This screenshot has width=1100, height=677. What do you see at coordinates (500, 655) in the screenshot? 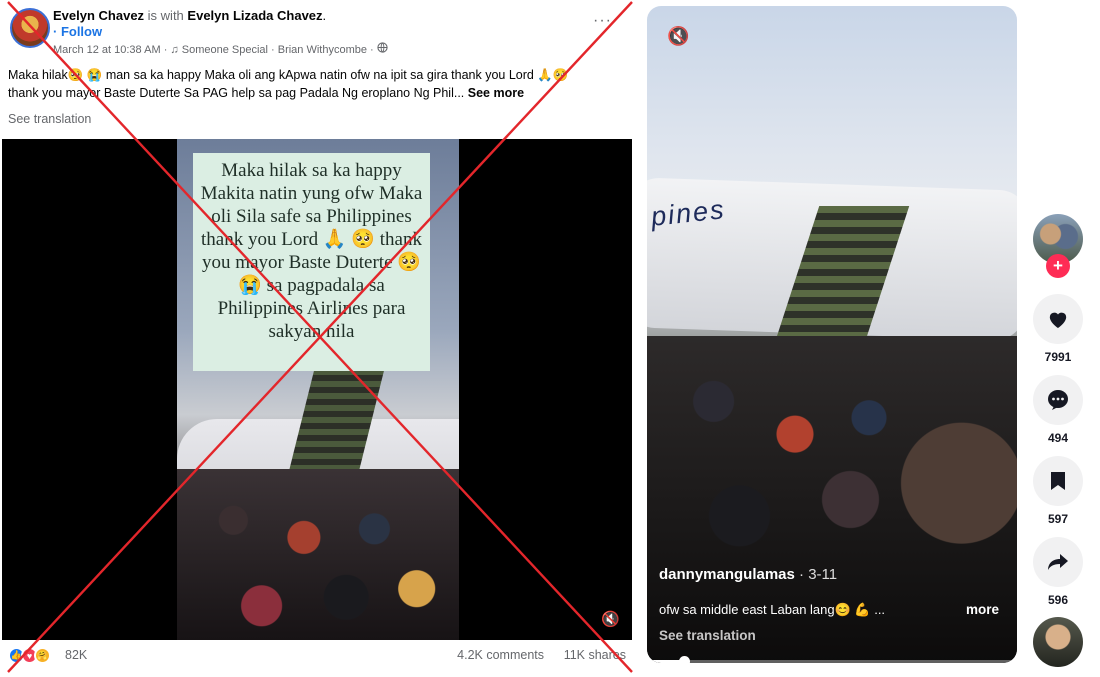
I see `comments-count: 4.2K comments` at bounding box center [500, 655].